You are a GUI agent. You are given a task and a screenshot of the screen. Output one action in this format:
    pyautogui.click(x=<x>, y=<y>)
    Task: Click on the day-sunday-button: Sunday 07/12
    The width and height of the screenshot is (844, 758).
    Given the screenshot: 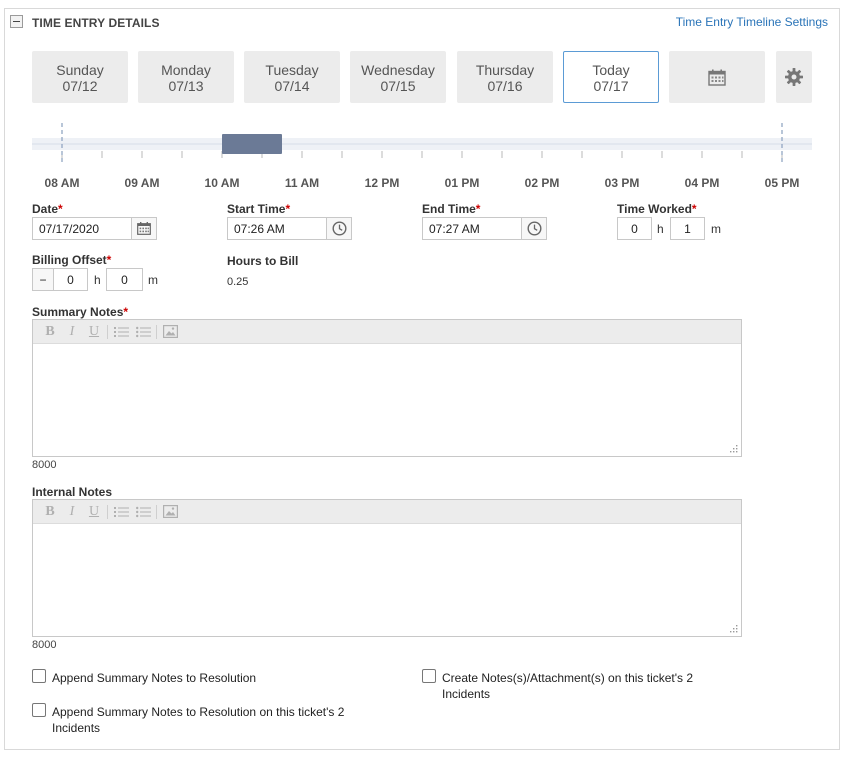 What is the action you would take?
    pyautogui.click(x=80, y=77)
    